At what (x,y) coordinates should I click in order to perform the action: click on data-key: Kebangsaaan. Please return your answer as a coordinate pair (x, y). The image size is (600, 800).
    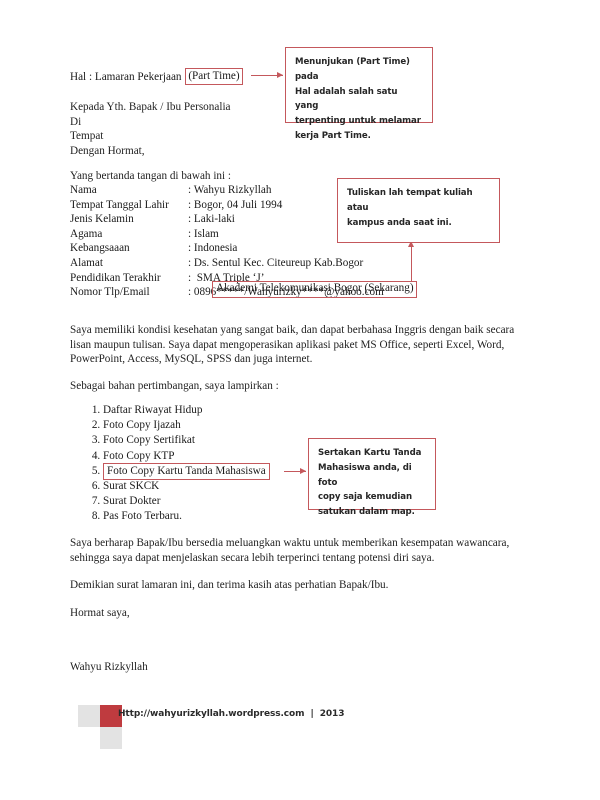
    Looking at the image, I should click on (100, 248).